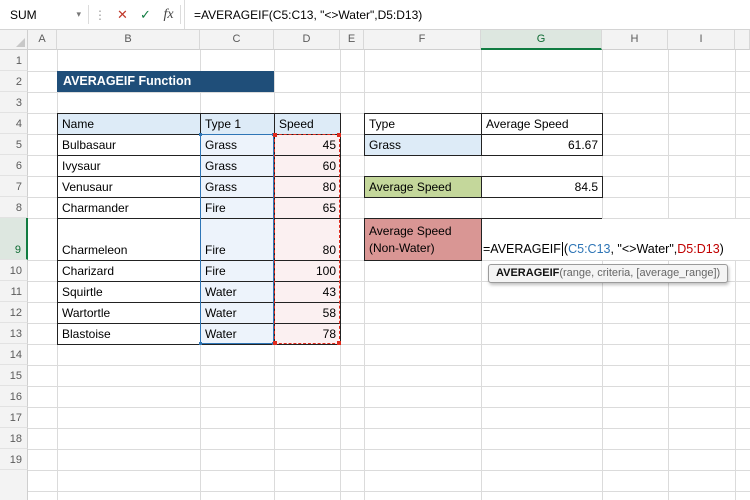 This screenshot has width=750, height=500. What do you see at coordinates (78, 14) in the screenshot?
I see `chevron-down-icon: ▾` at bounding box center [78, 14].